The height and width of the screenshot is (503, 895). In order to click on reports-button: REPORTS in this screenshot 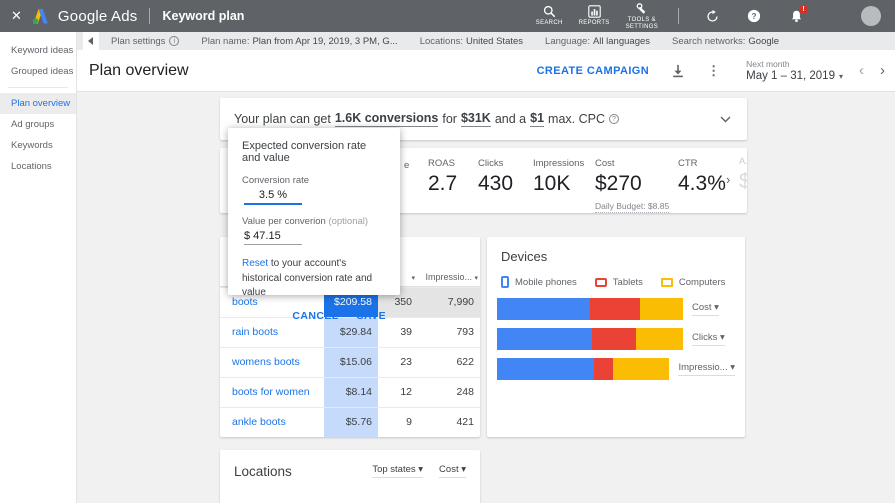, I will do `click(594, 16)`.